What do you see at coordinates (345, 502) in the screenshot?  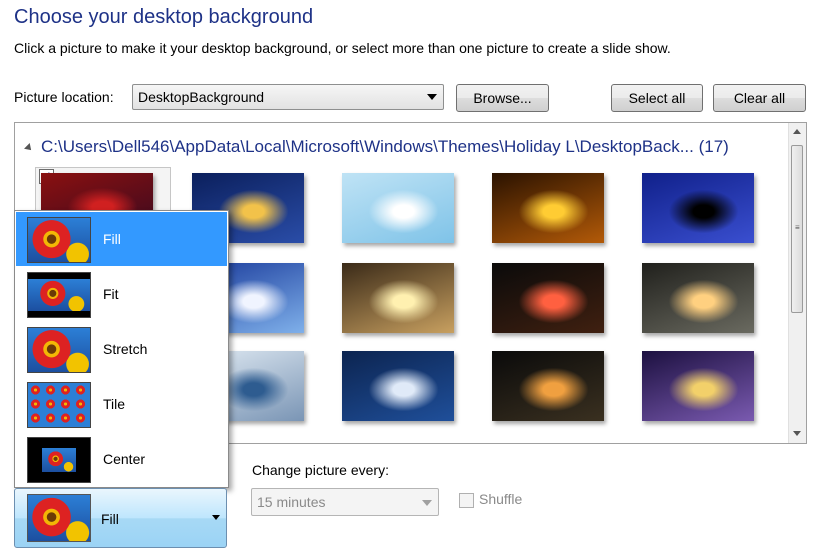 I see `change-interval-dropdown: 15 minutes` at bounding box center [345, 502].